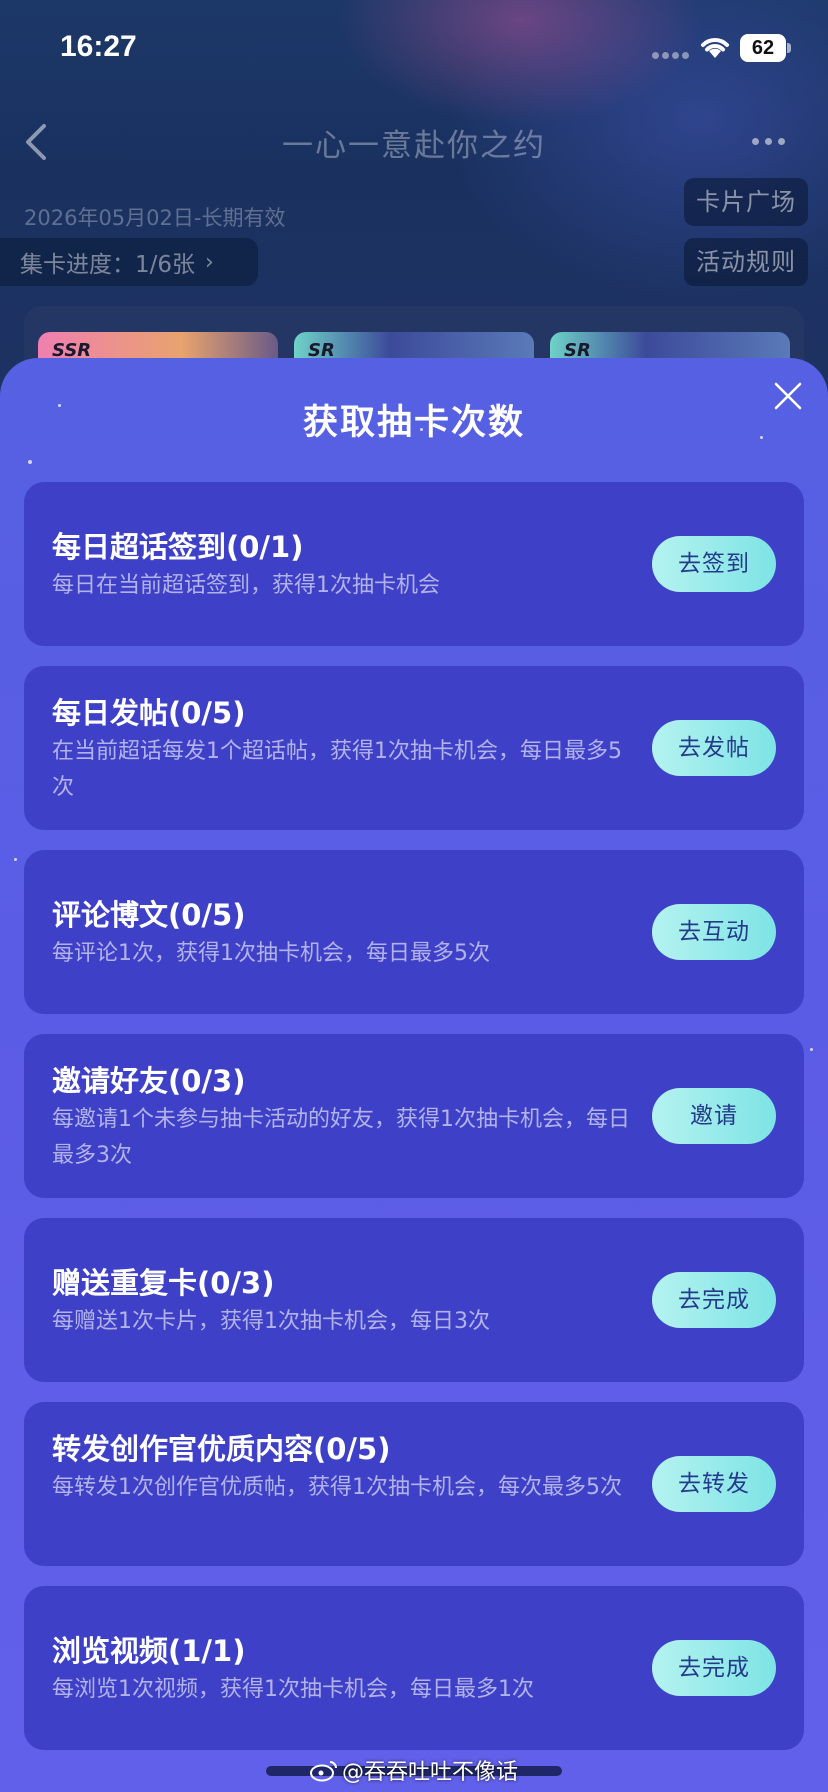  I want to click on collect-progress-button: 集卡进度：1/6张 ›, so click(129, 262).